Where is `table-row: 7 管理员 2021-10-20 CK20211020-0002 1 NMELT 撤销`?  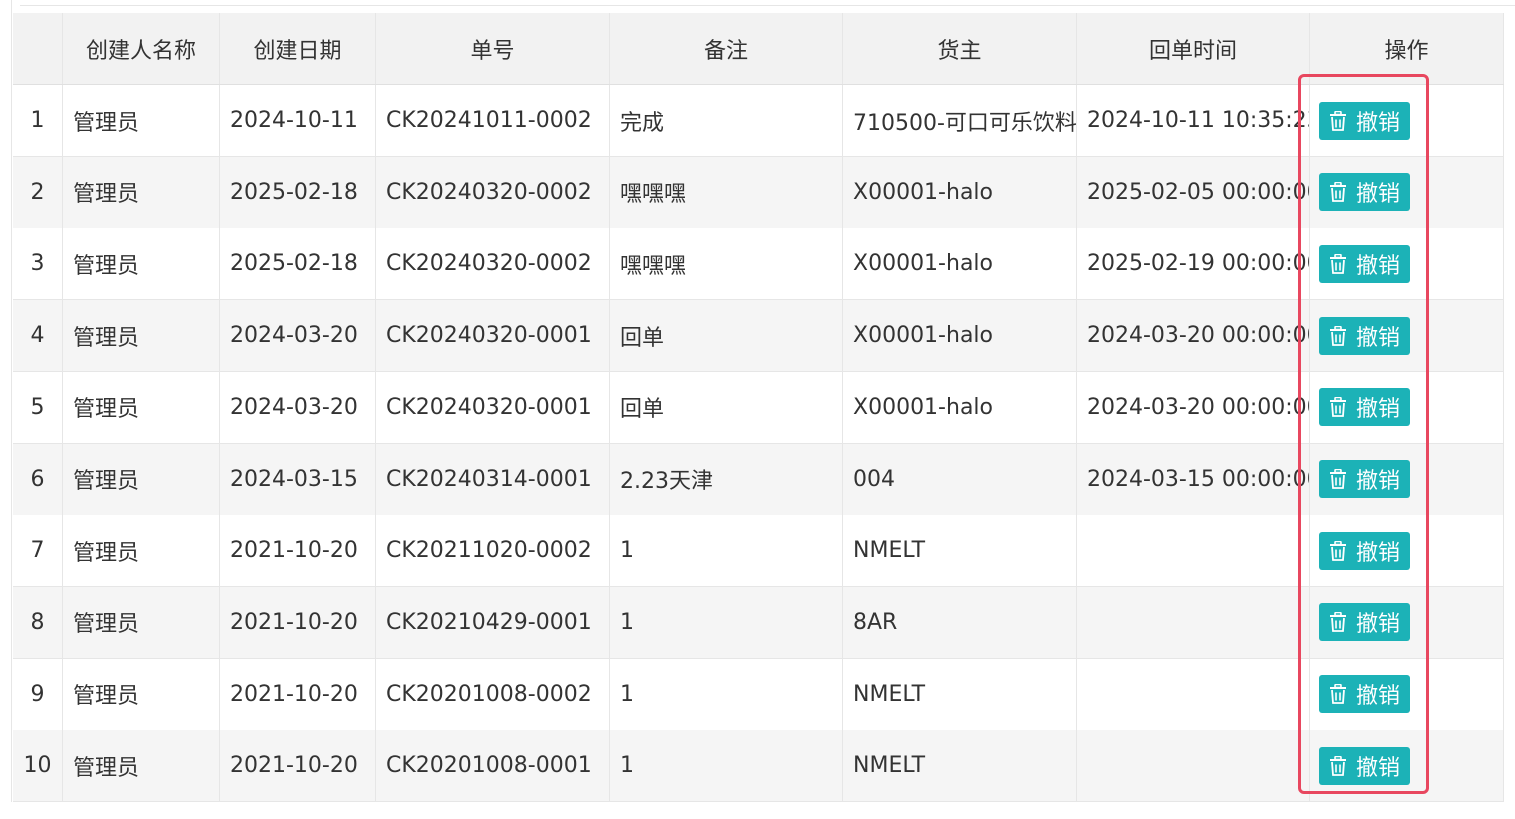 table-row: 7 管理员 2021-10-20 CK20211020-0002 1 NMELT 撤销 is located at coordinates (758, 551).